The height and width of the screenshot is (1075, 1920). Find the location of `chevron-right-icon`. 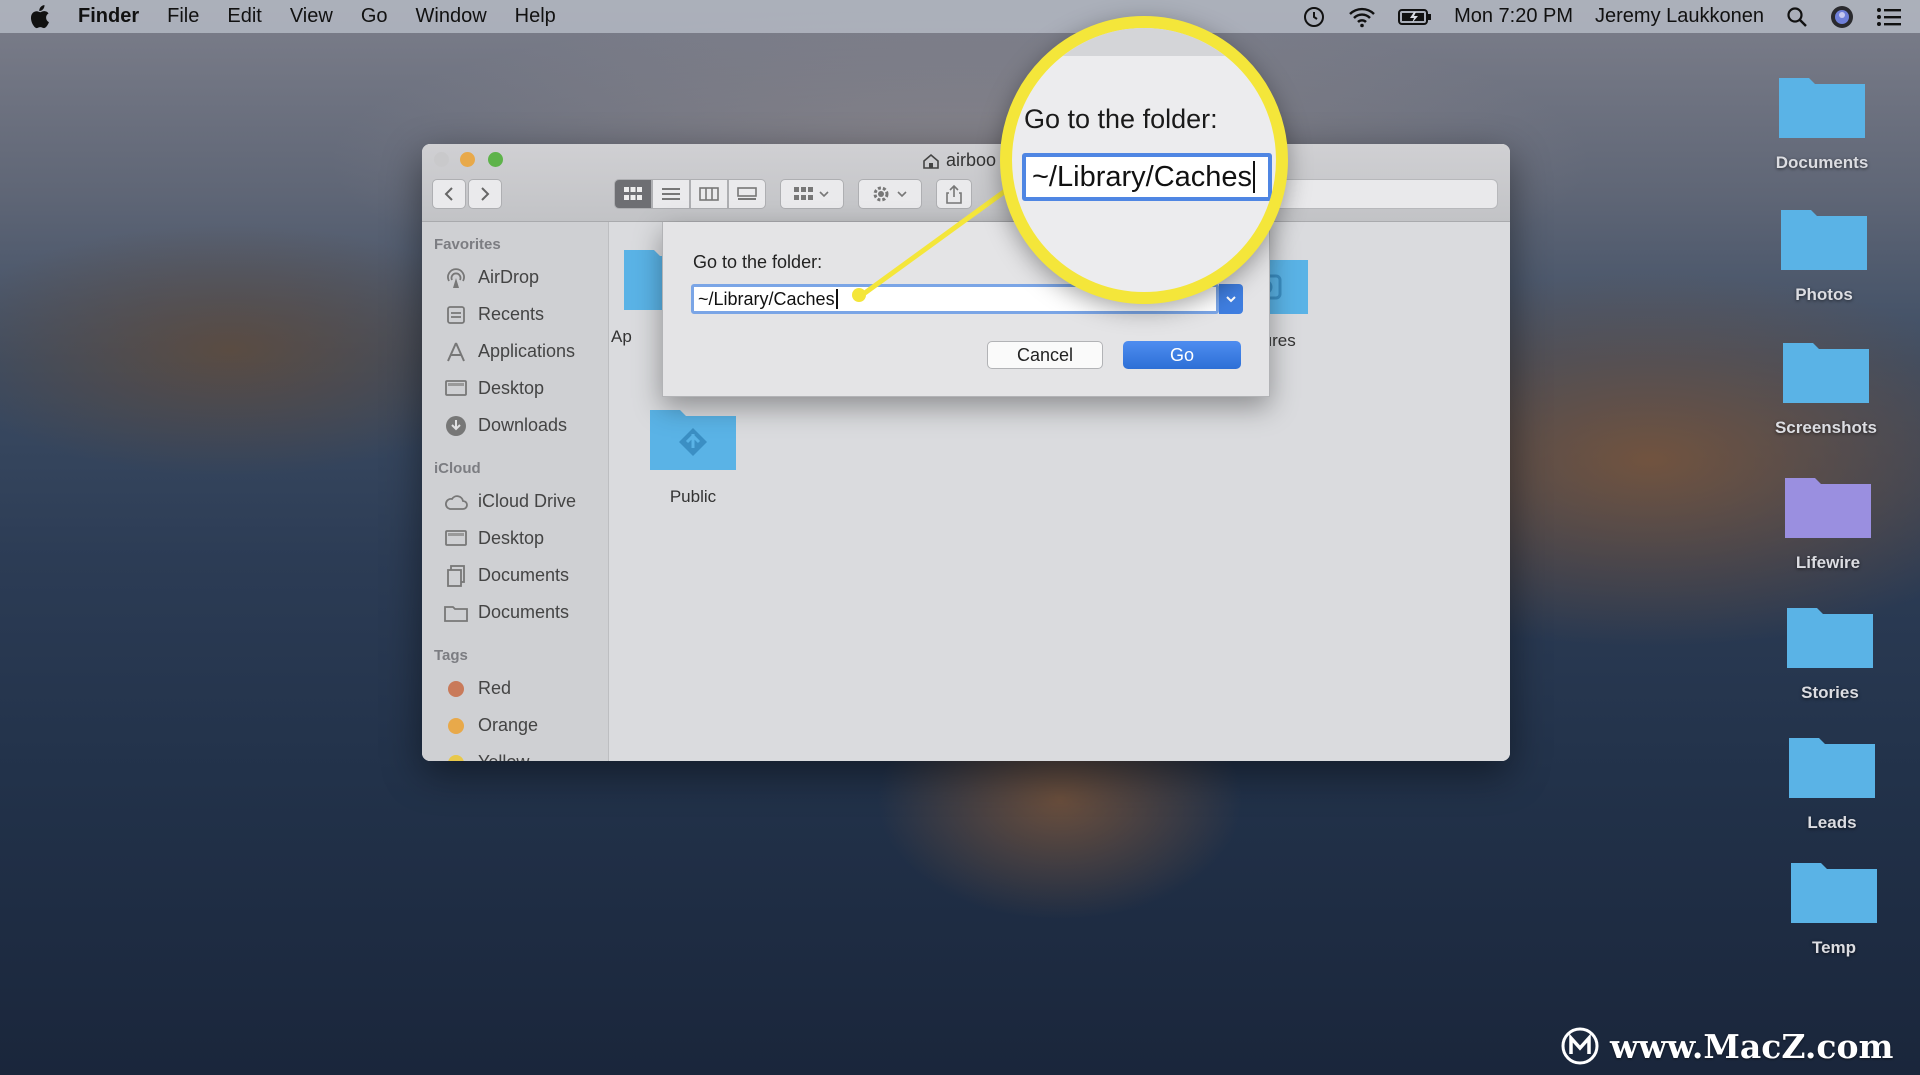

chevron-right-icon is located at coordinates (485, 194).